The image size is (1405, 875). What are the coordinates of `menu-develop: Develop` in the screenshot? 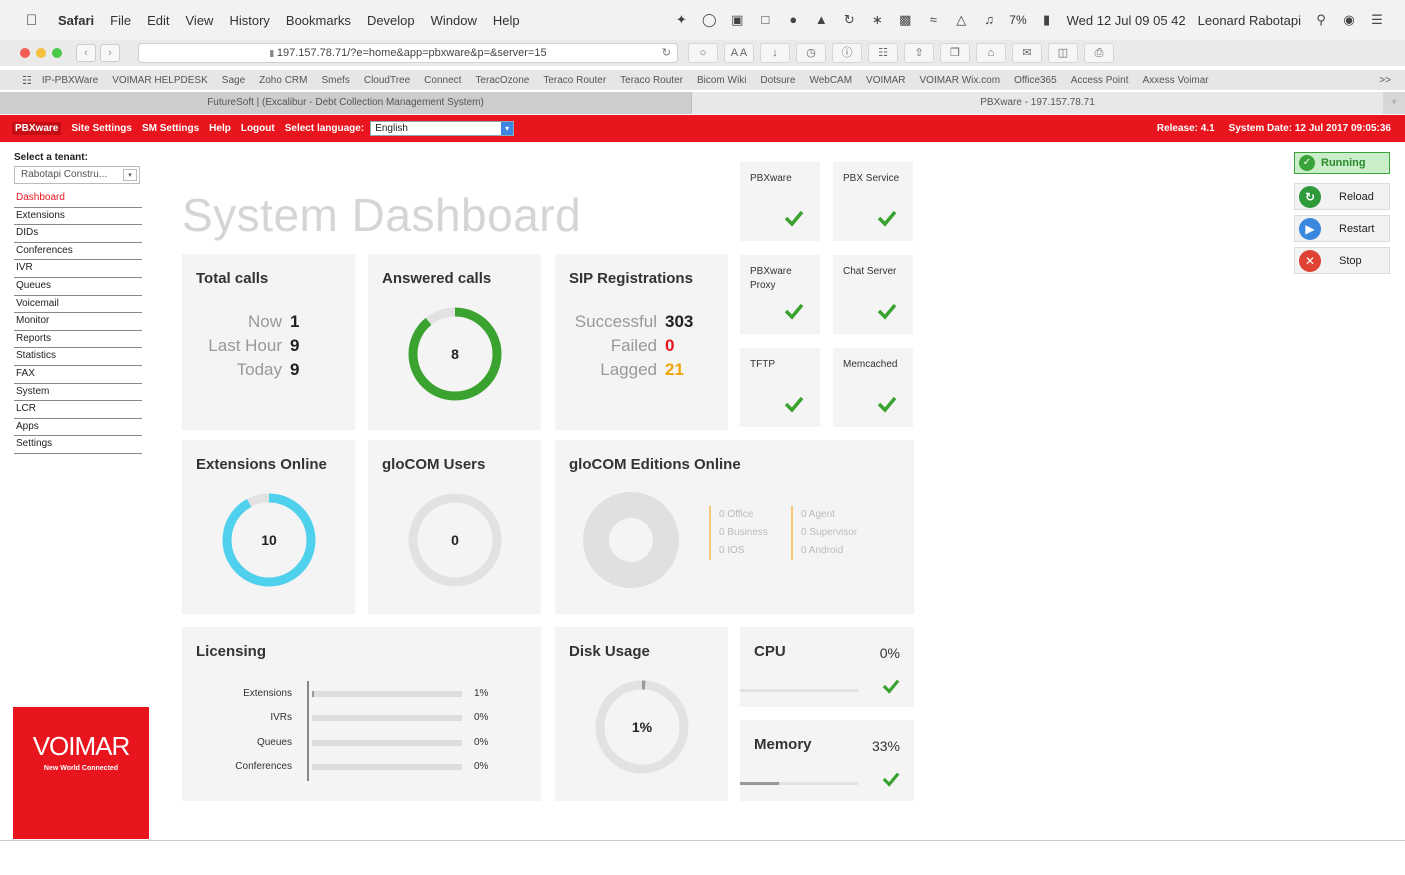 It's located at (391, 20).